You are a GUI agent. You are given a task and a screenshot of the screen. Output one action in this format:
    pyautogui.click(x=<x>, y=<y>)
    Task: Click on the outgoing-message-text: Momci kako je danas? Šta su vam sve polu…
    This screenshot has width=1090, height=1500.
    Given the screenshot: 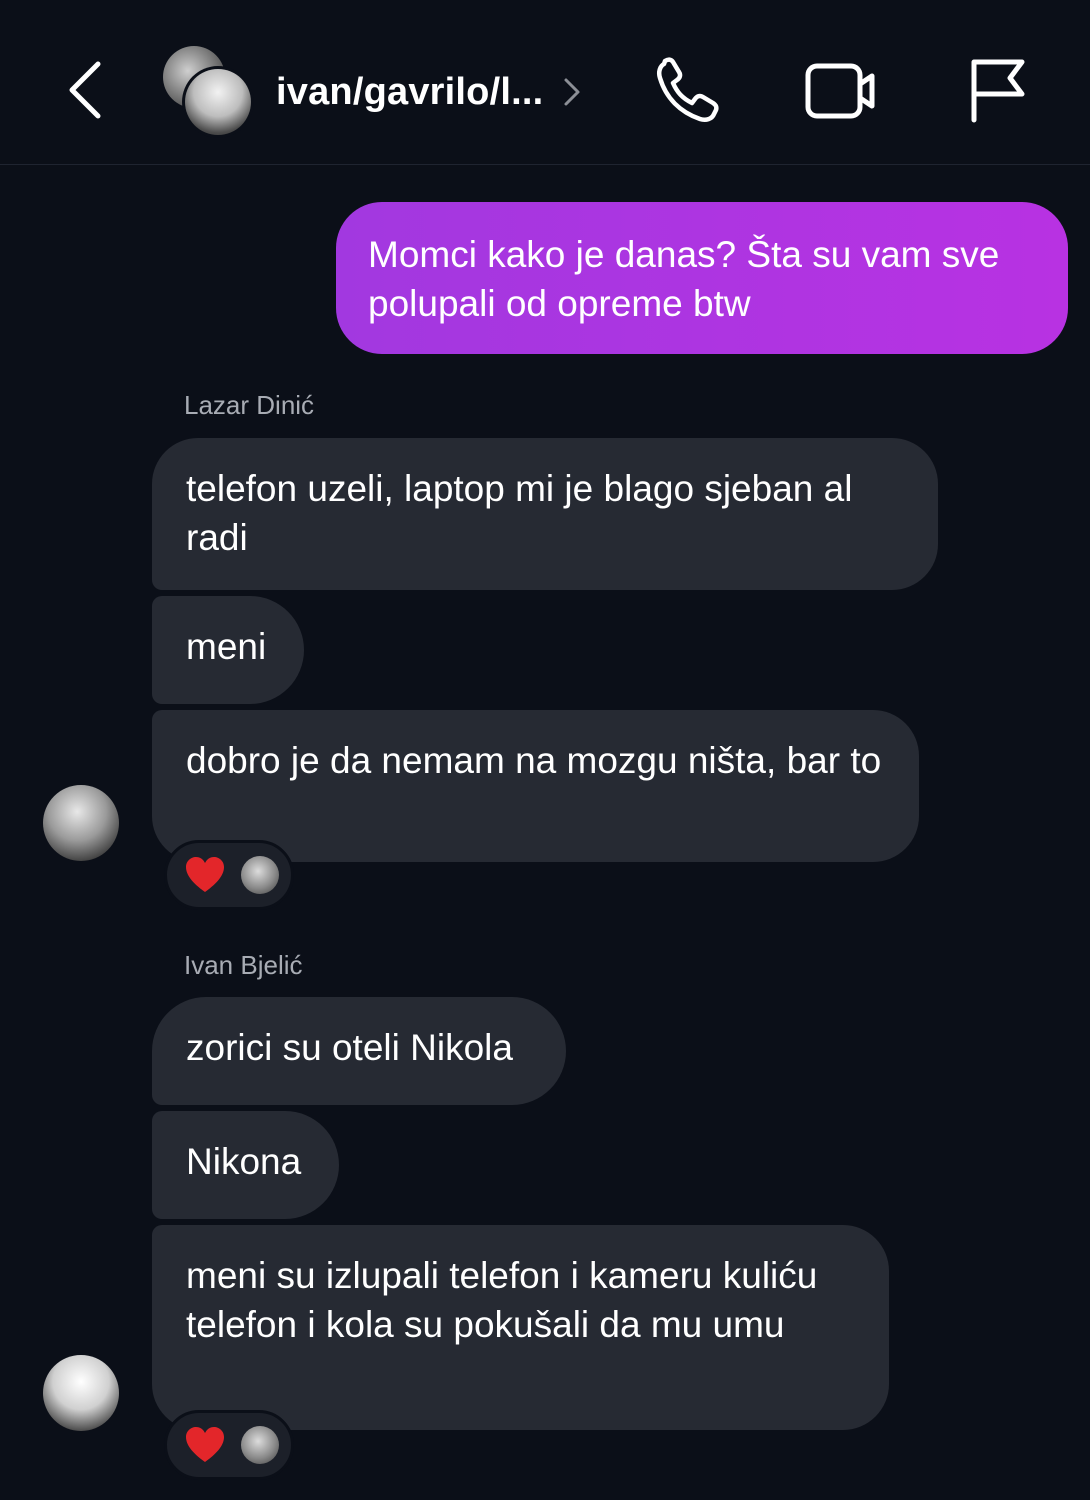 What is the action you would take?
    pyautogui.click(x=684, y=279)
    